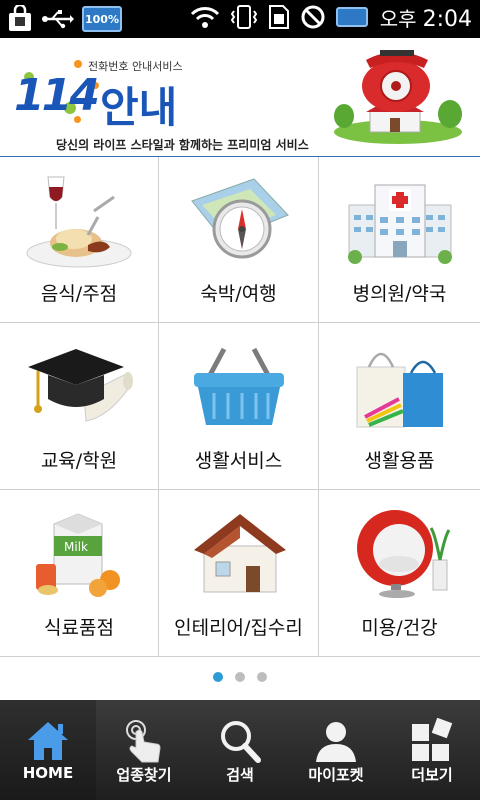 The image size is (480, 800). I want to click on category-groceries: Milk 식료품점, so click(79, 573).